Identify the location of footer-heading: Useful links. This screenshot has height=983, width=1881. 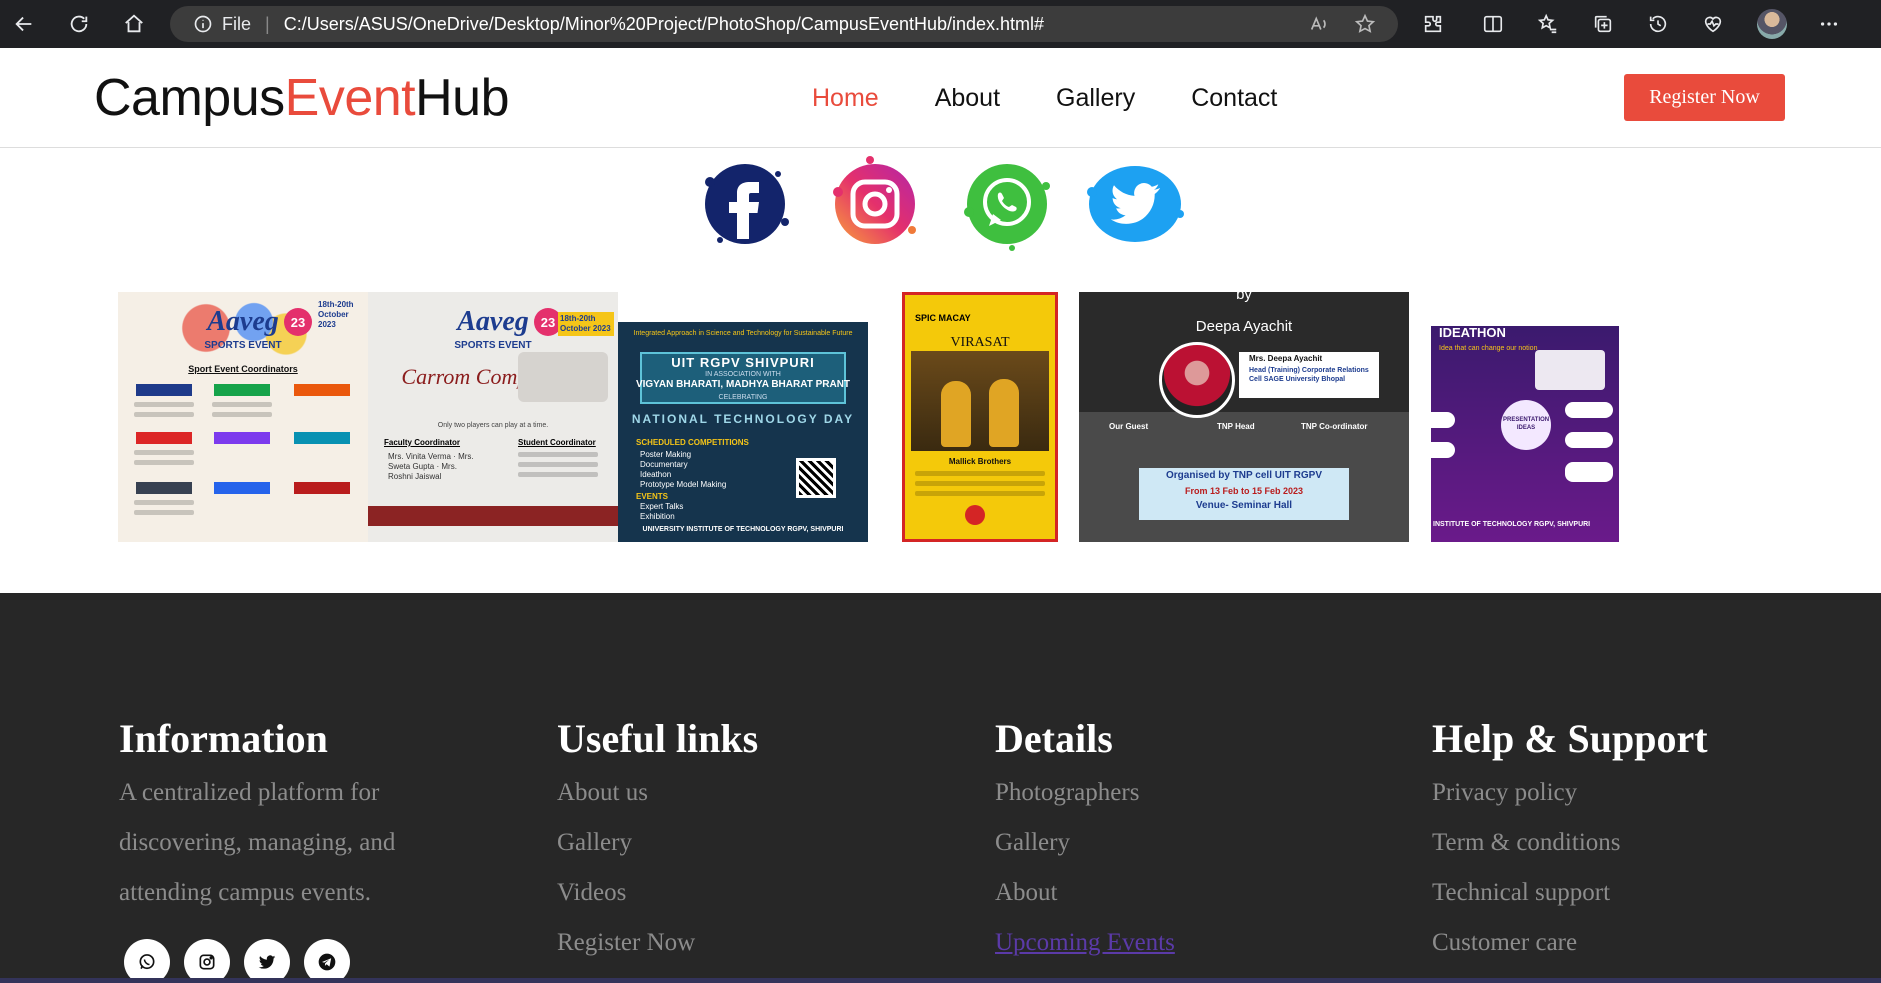
(658, 738).